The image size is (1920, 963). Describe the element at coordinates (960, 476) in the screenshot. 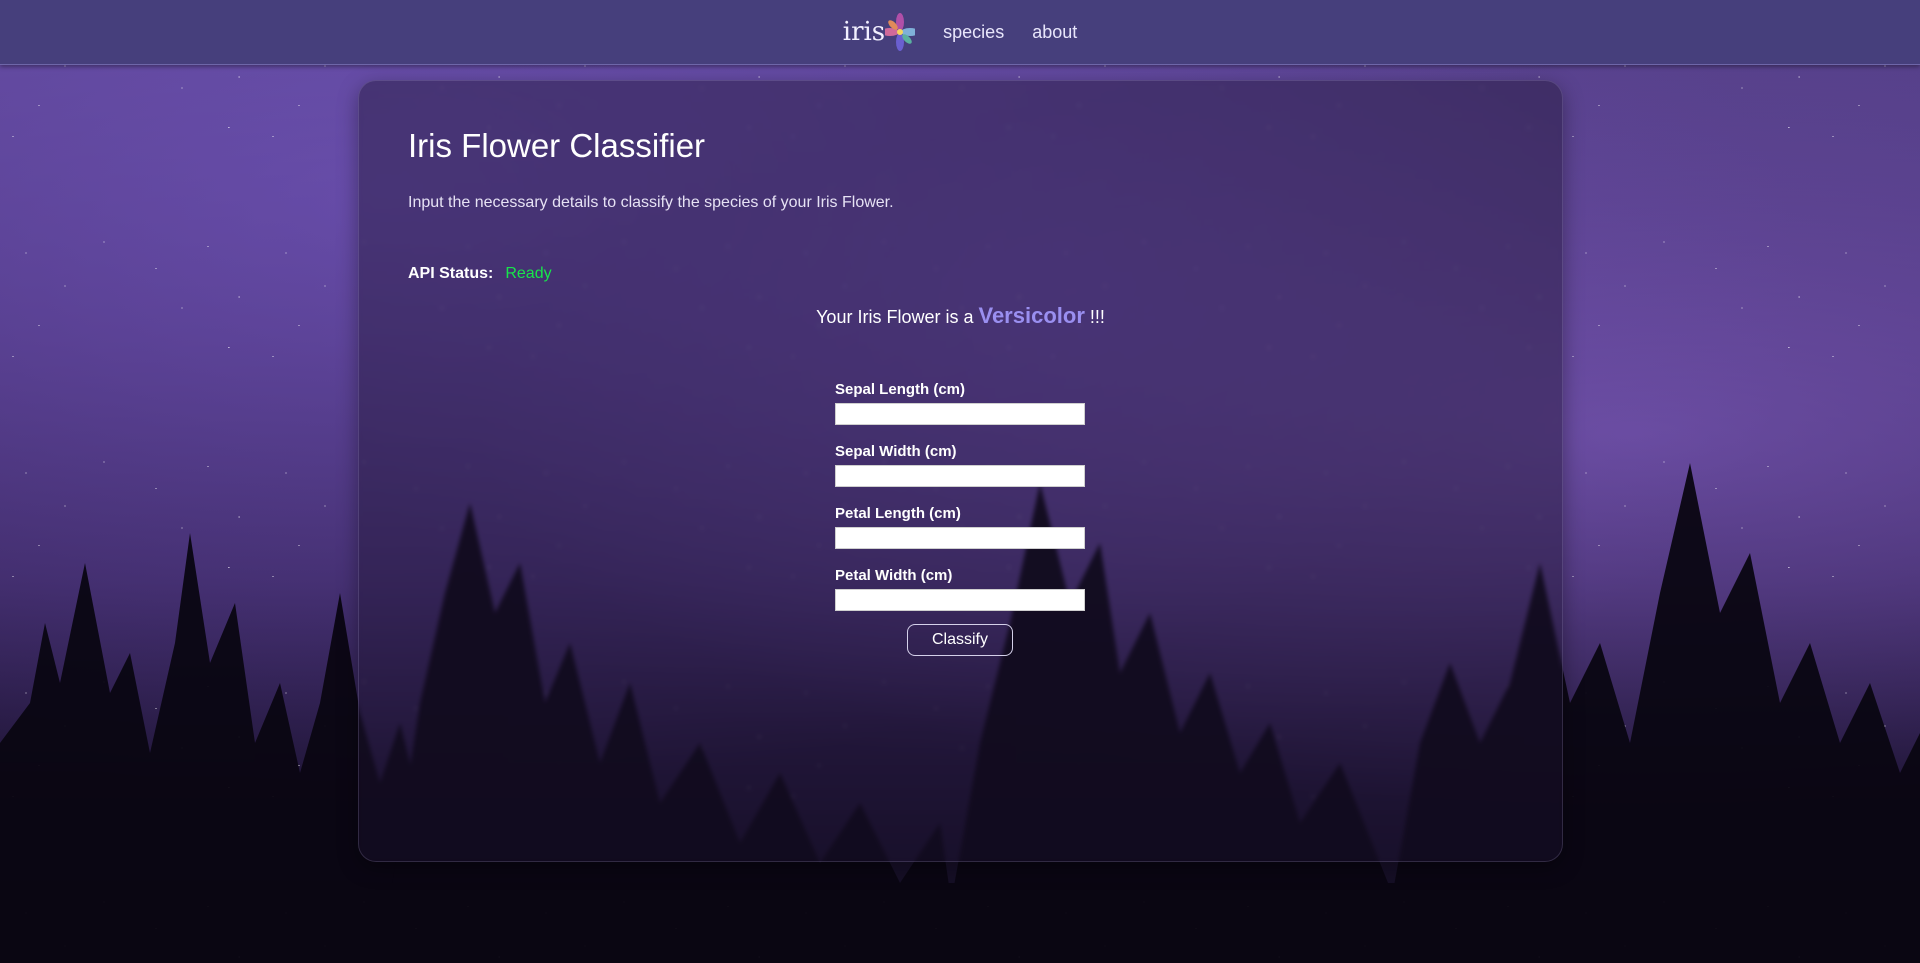

I see `sepal-width-input` at that location.